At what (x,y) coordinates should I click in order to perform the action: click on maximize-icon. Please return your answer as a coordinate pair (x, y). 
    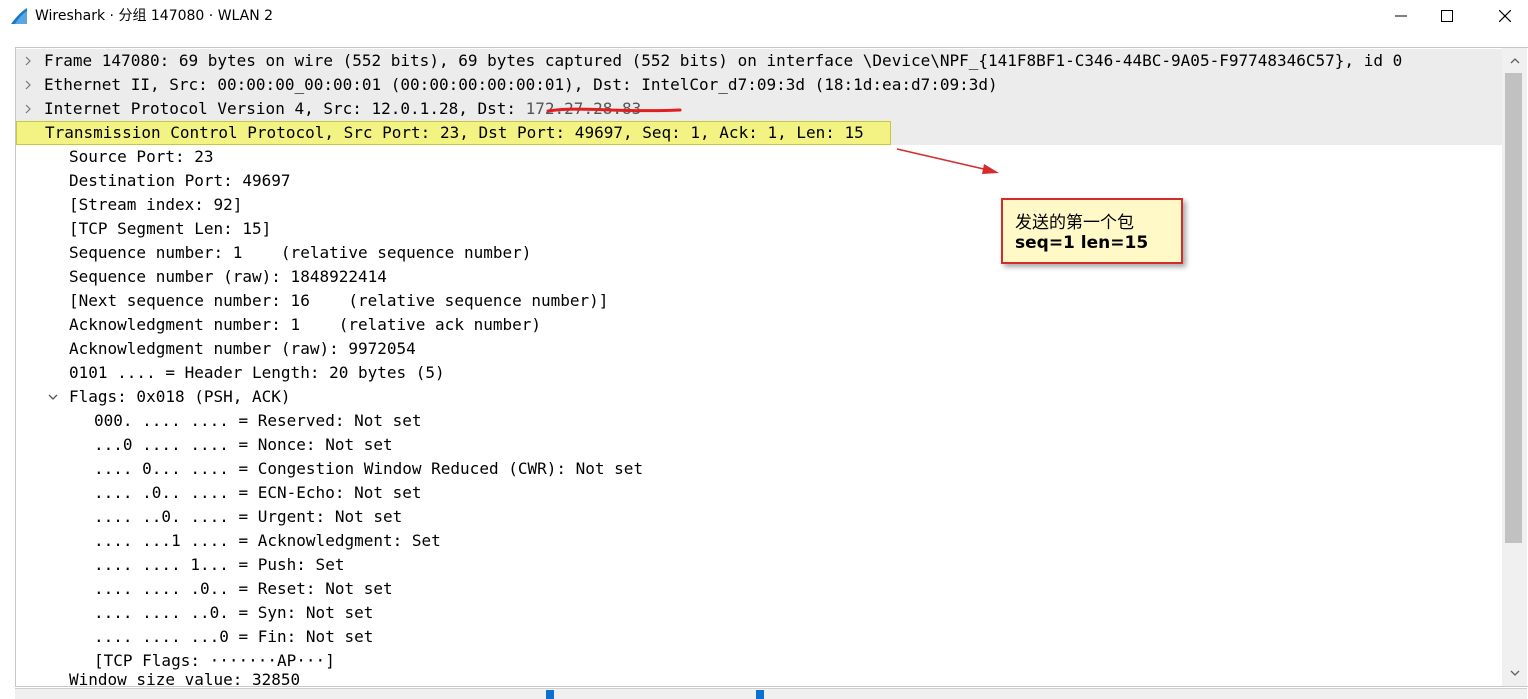
    Looking at the image, I should click on (1447, 16).